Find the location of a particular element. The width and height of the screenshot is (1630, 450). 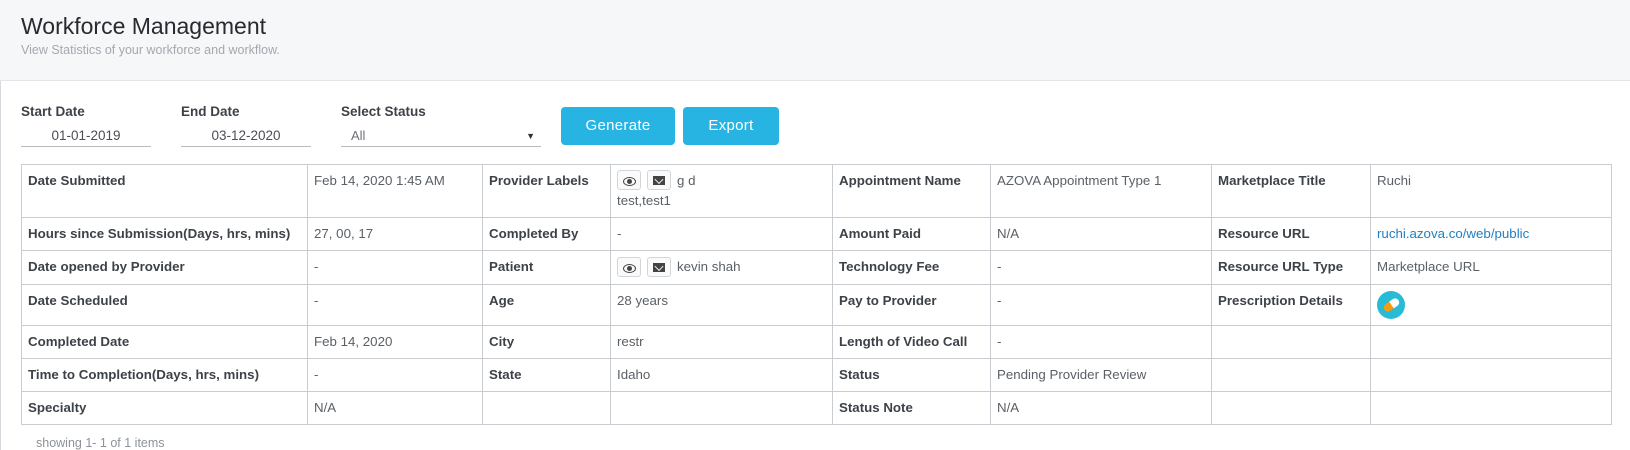

pay-to-provider-value: - is located at coordinates (1101, 304).